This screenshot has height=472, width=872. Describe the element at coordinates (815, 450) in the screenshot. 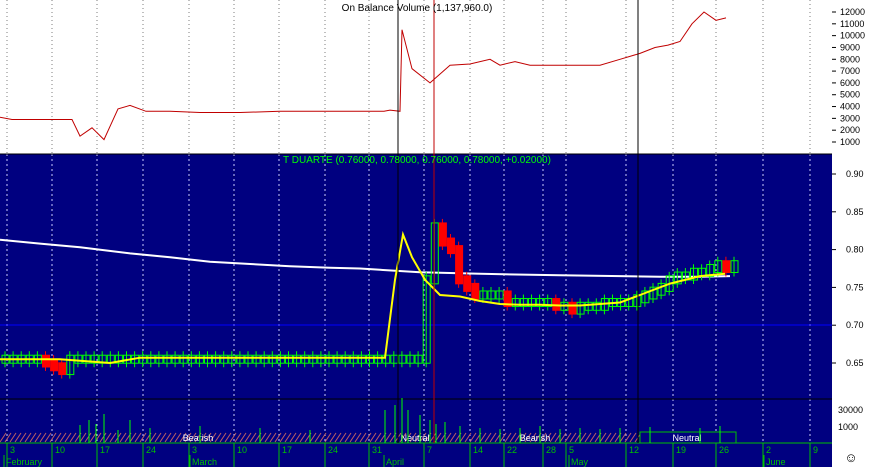

I see `date-tick-label: 9` at that location.